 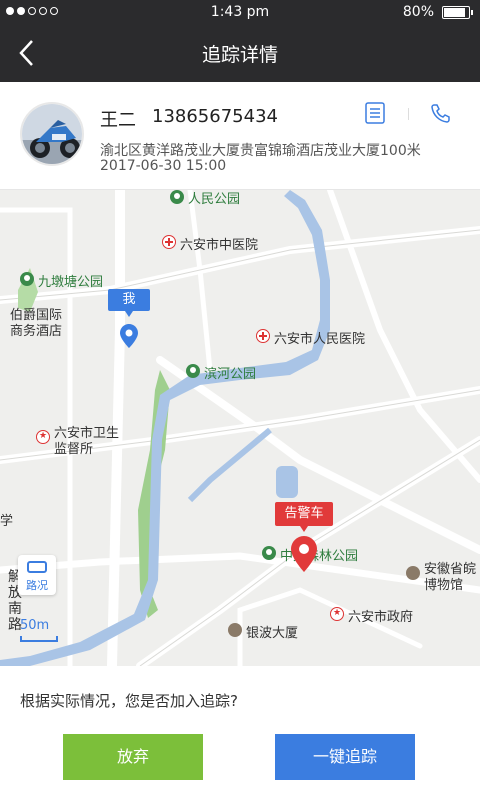 What do you see at coordinates (118, 120) in the screenshot?
I see `person-name: 王二` at bounding box center [118, 120].